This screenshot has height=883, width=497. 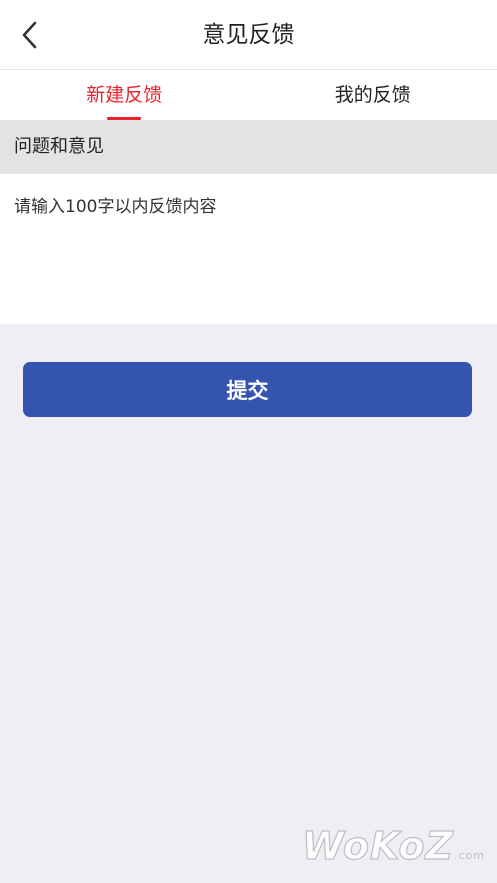 I want to click on tab-label: 新建反馈, so click(x=124, y=95).